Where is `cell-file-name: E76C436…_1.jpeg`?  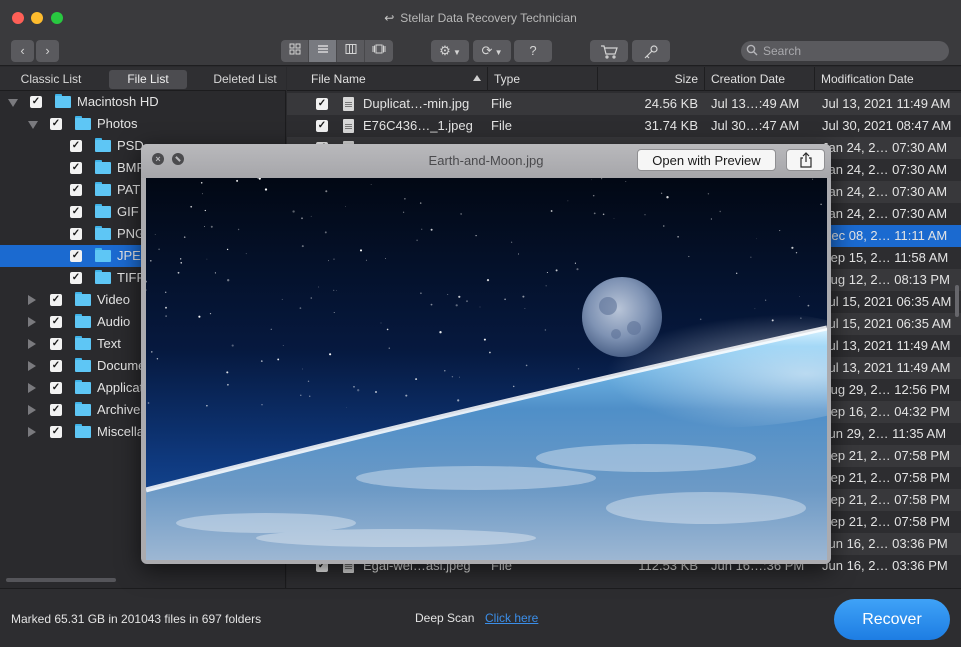
cell-file-name: E76C436…_1.jpeg is located at coordinates (418, 125).